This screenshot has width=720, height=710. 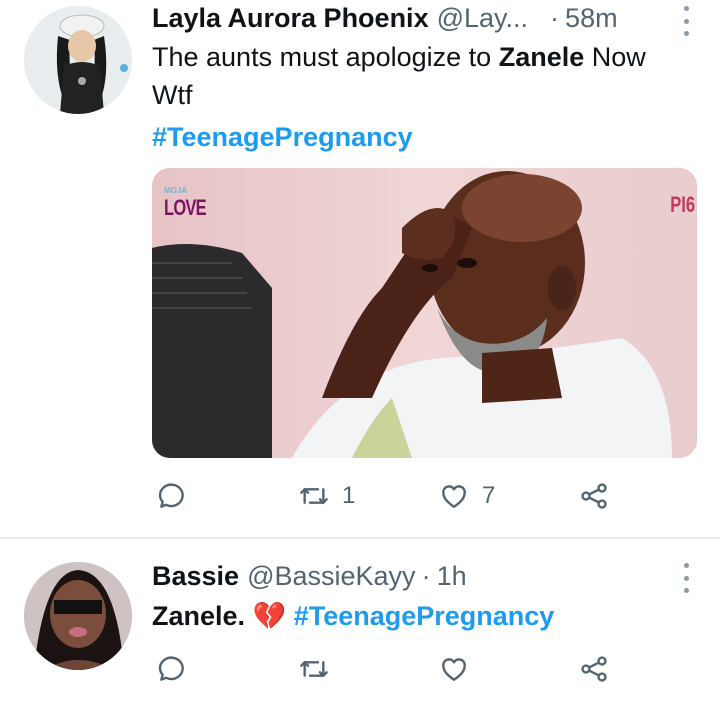 I want to click on like-button: 7, so click(x=466, y=496).